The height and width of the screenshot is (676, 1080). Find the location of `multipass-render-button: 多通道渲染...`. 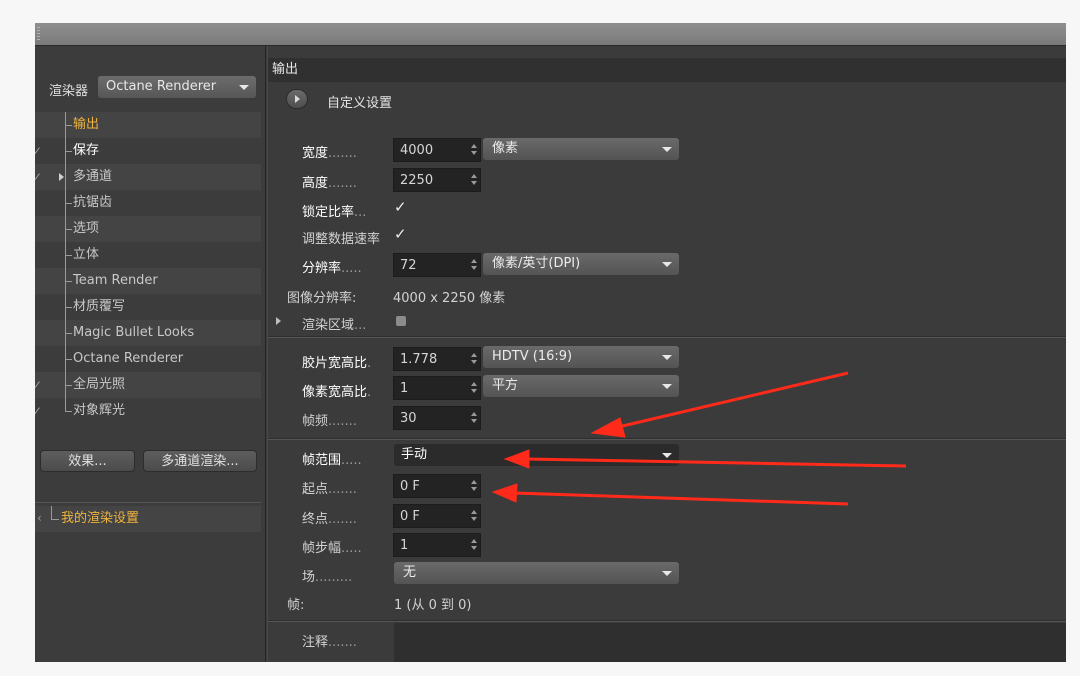

multipass-render-button: 多通道渲染... is located at coordinates (200, 461).